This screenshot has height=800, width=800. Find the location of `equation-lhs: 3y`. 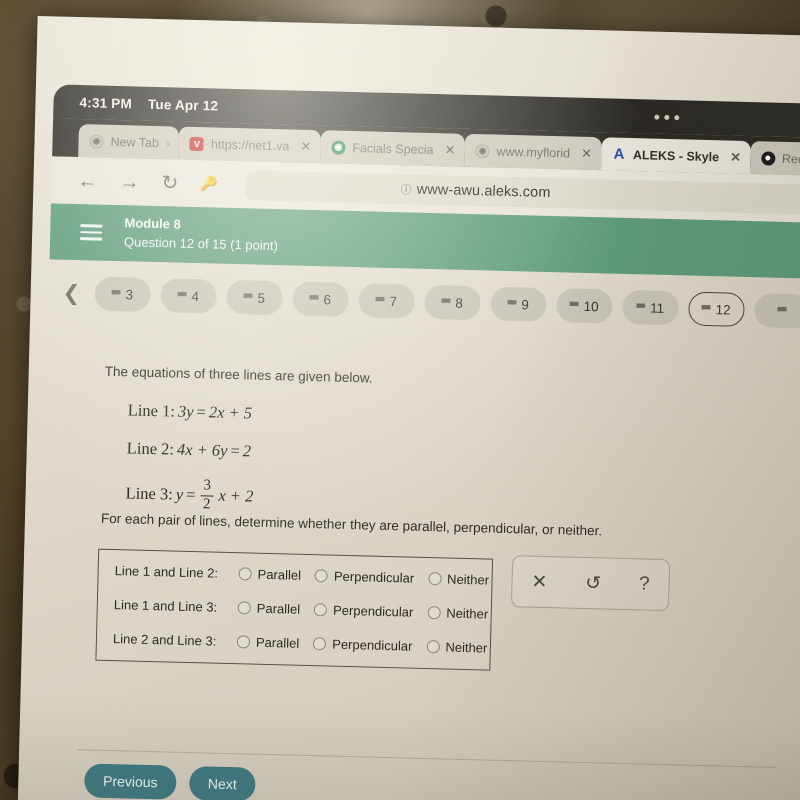

equation-lhs: 3y is located at coordinates (185, 411).